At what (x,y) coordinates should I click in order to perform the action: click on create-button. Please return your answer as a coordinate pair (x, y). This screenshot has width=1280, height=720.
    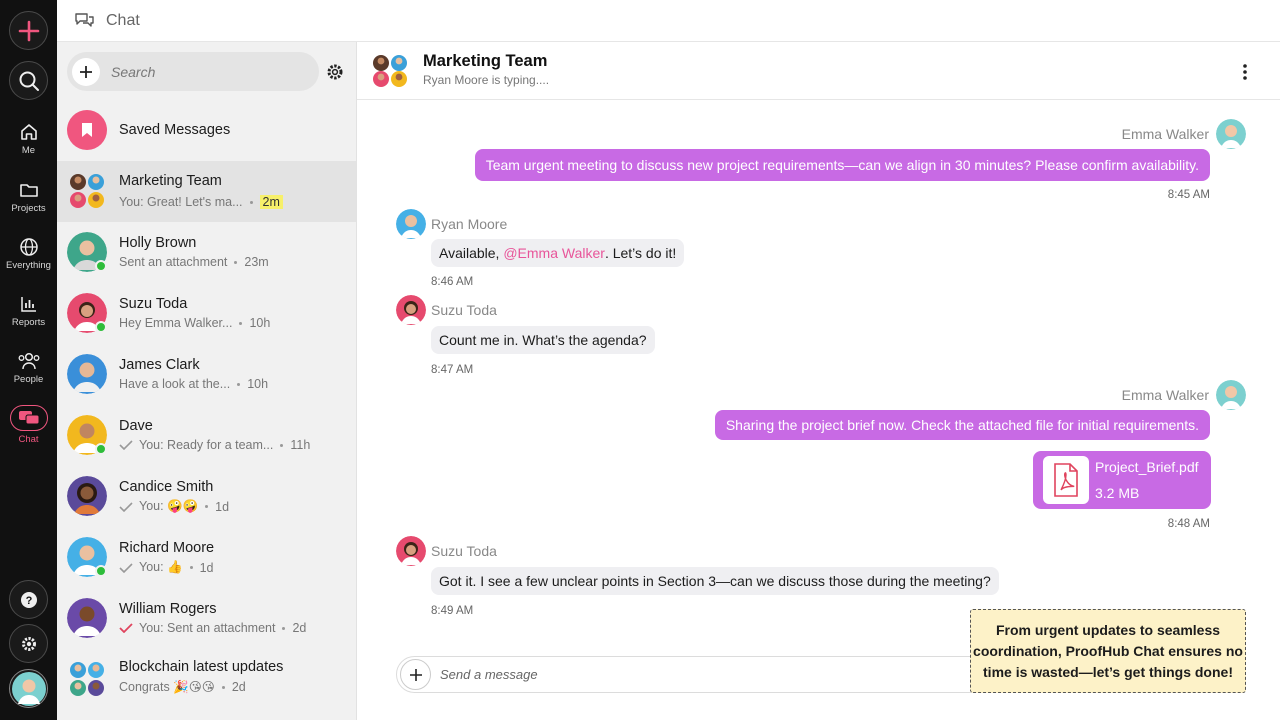
    Looking at the image, I should click on (28, 30).